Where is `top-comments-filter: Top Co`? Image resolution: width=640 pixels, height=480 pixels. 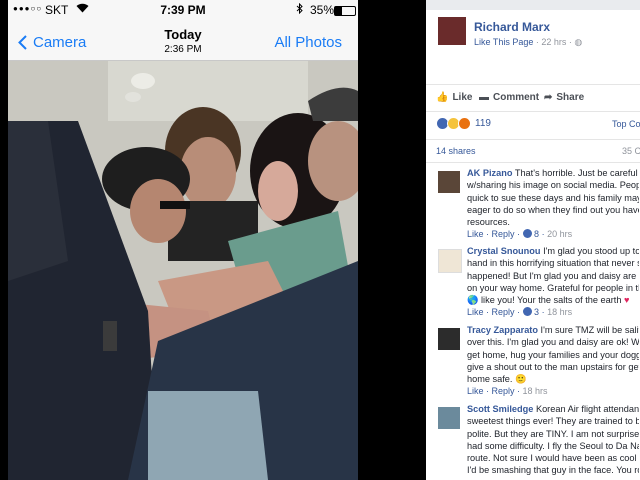 top-comments-filter: Top Co is located at coordinates (626, 124).